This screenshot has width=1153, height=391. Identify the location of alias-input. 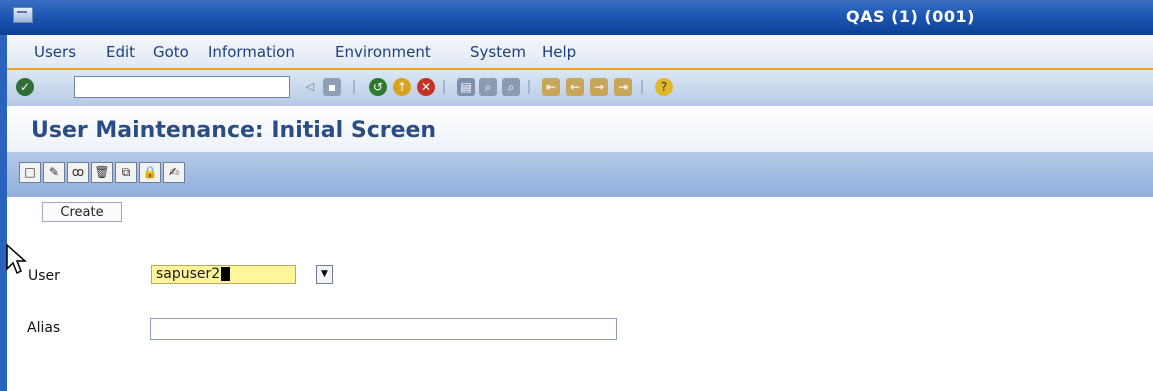
(383, 329).